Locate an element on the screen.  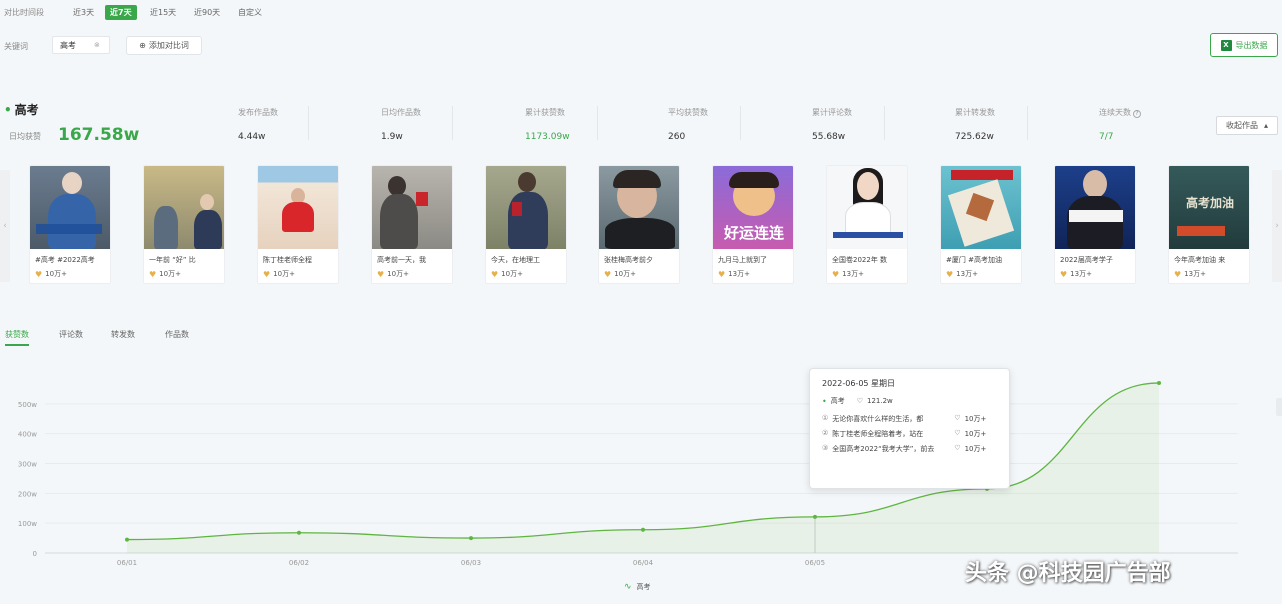
y-tick-label: 300w is located at coordinates (27, 465).